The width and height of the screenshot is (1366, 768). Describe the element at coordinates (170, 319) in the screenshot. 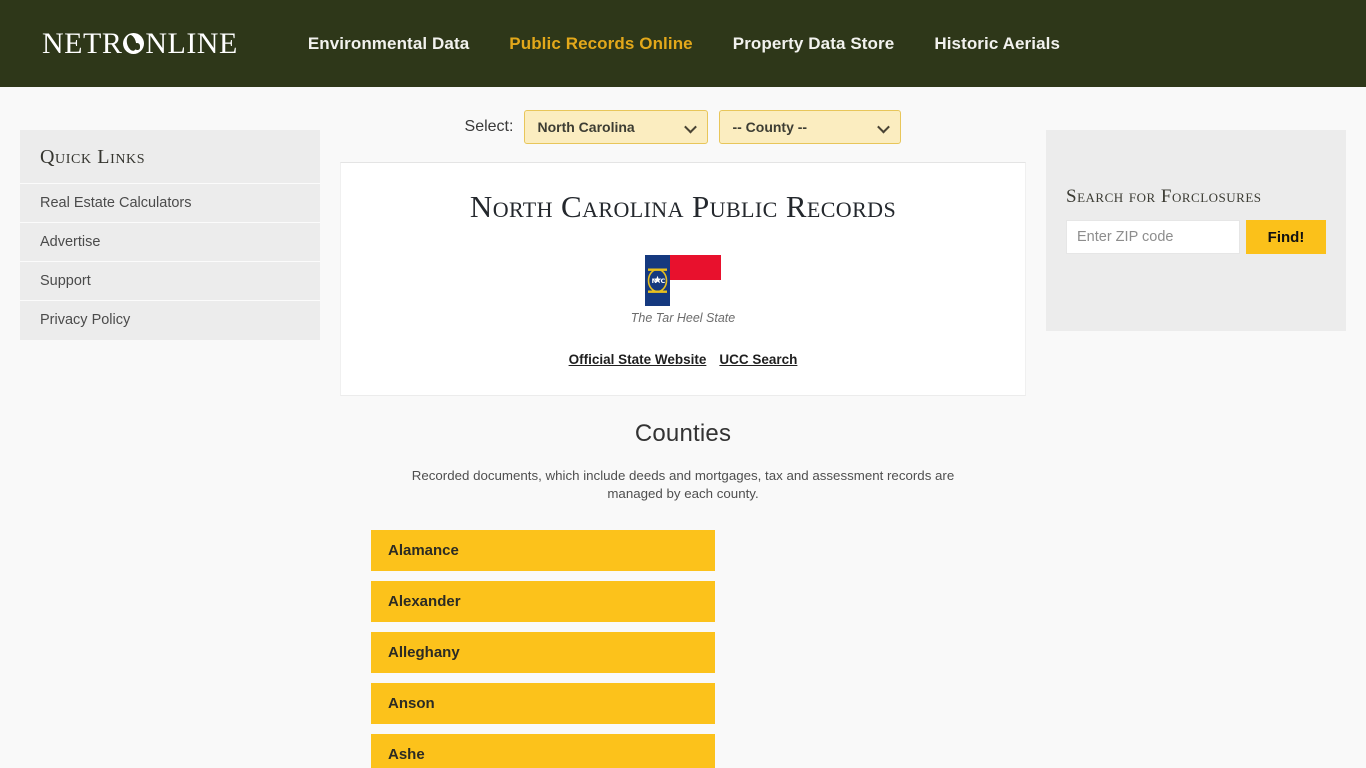

I see `sidebar-item-privacy-policy: Privacy Policy` at that location.